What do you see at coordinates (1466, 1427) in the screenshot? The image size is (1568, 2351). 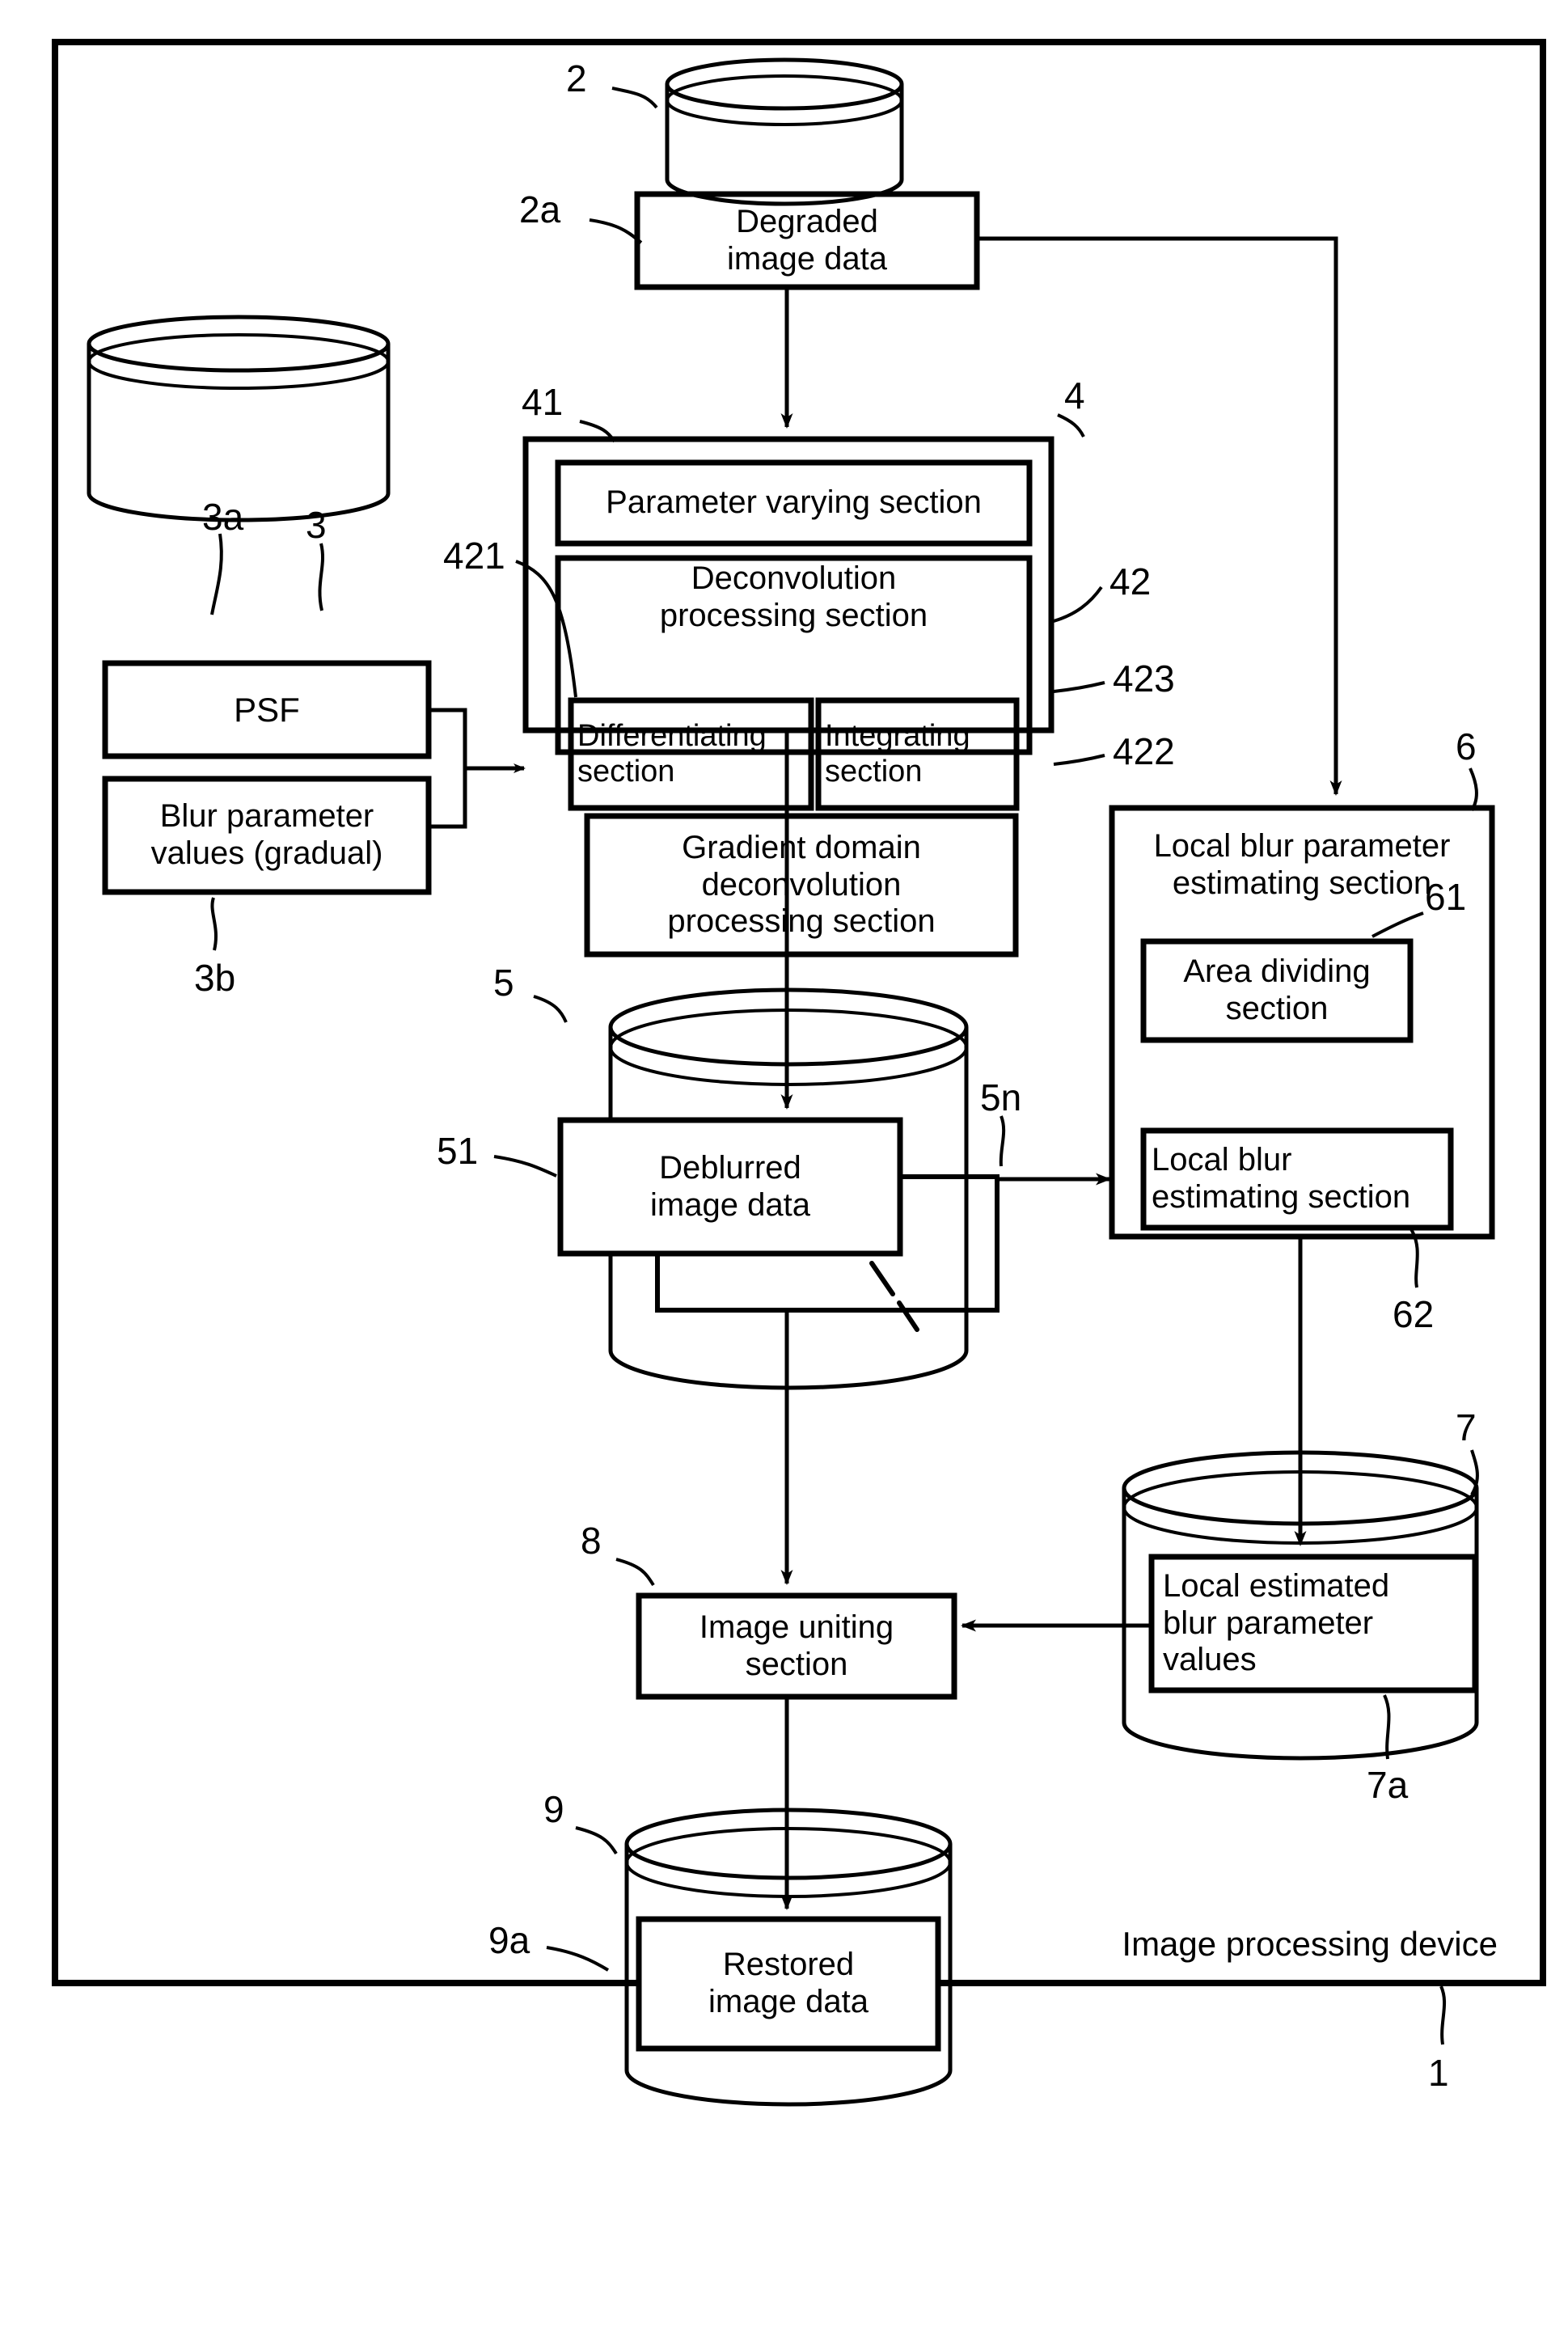 I see `ref-7: 7` at bounding box center [1466, 1427].